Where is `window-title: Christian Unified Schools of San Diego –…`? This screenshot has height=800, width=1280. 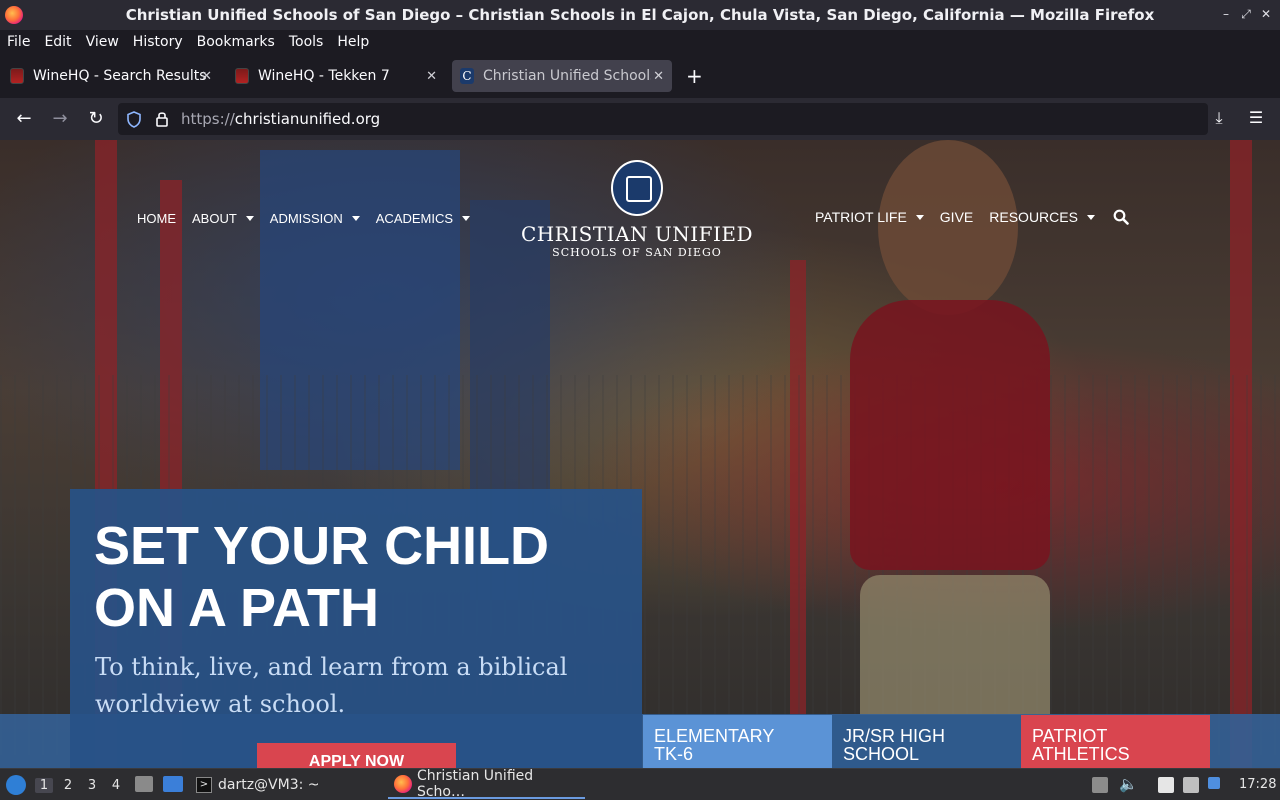 window-title: Christian Unified Schools of San Diego –… is located at coordinates (640, 15).